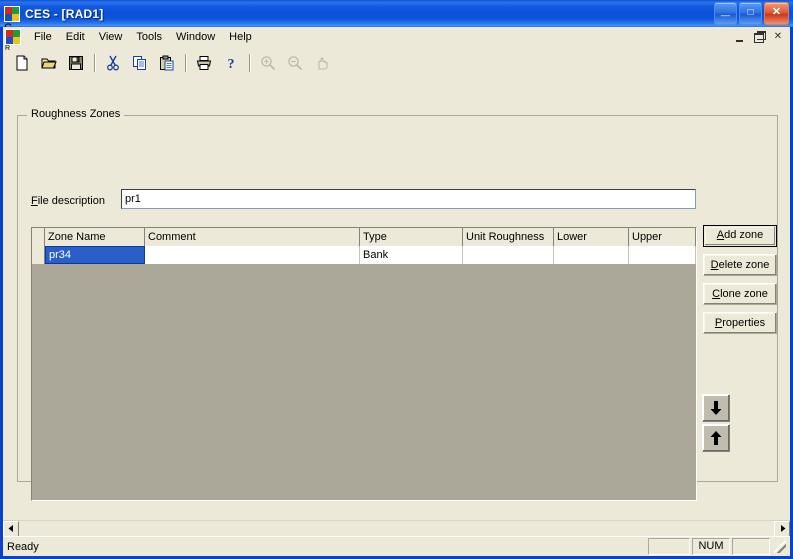  I want to click on mdi-restore-button, so click(759, 37).